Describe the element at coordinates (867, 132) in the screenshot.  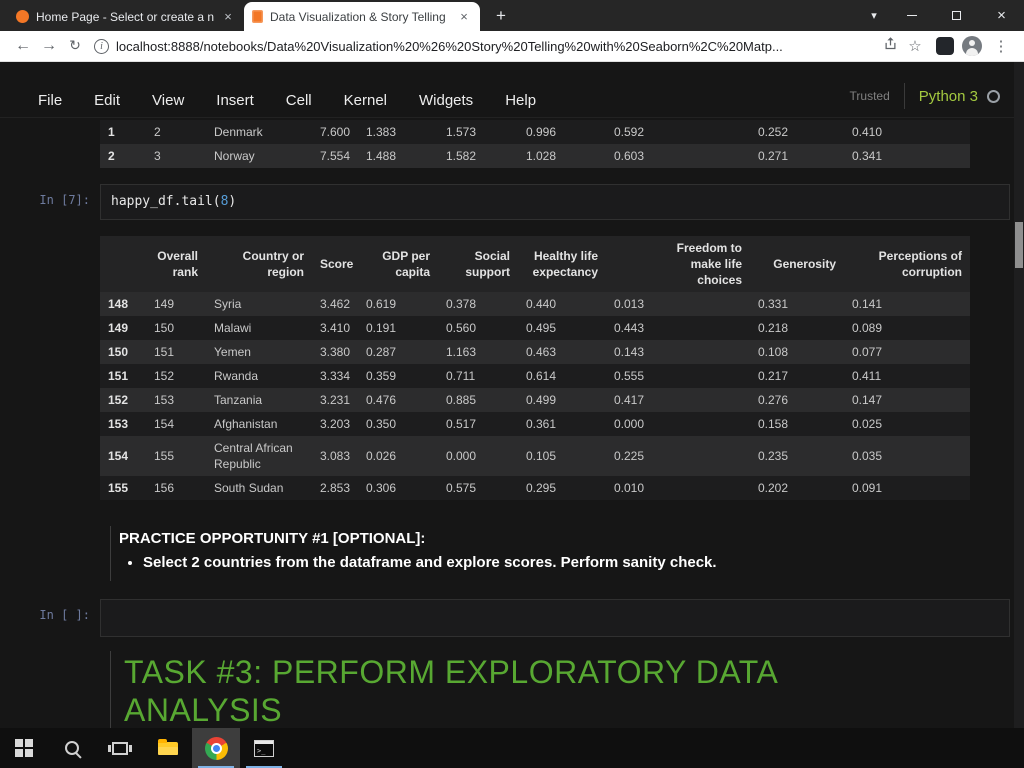
I see `table-cell: 0.410` at that location.